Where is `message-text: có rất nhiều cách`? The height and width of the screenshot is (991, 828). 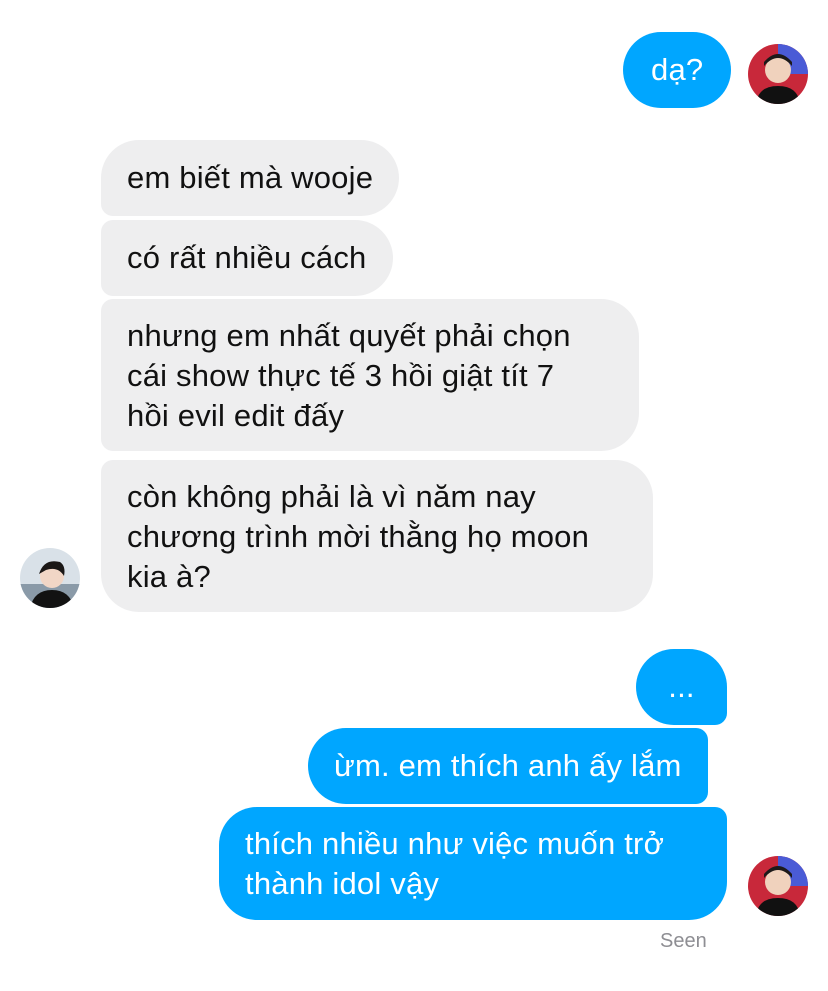 message-text: có rất nhiều cách is located at coordinates (247, 257).